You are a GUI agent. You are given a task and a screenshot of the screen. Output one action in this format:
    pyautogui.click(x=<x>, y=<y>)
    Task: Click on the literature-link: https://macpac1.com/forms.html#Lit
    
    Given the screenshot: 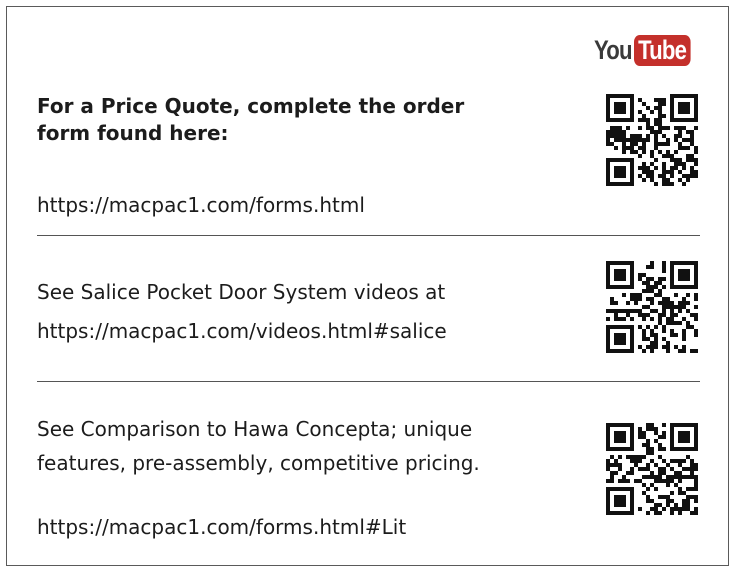 What is the action you would take?
    pyautogui.click(x=221, y=527)
    